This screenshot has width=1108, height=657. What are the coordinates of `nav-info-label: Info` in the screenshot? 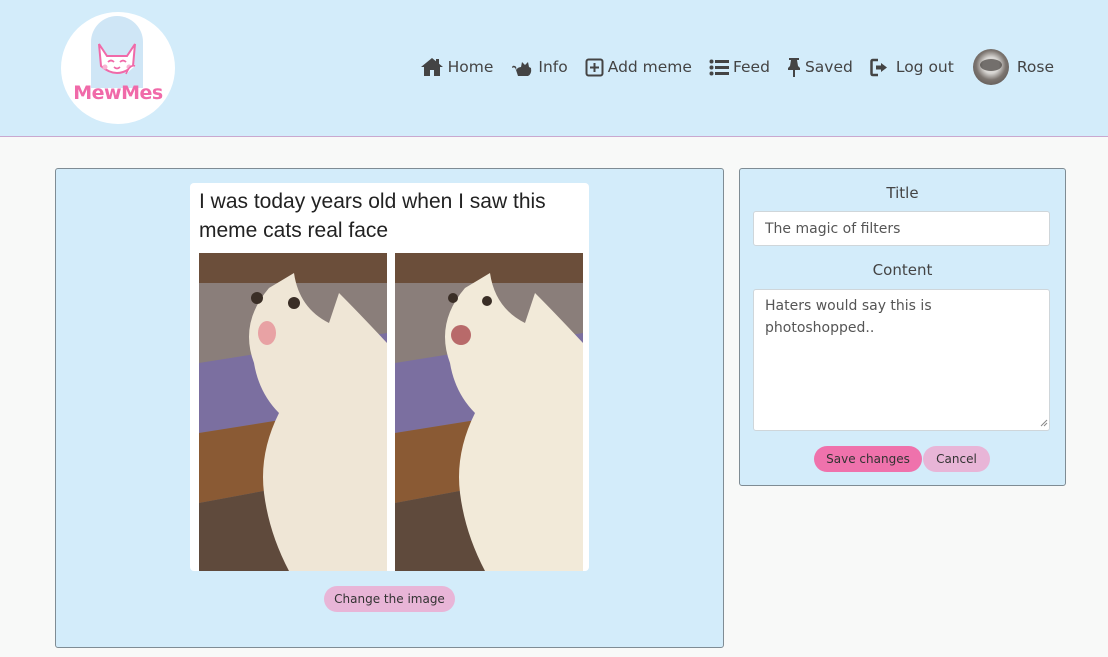 It's located at (553, 67).